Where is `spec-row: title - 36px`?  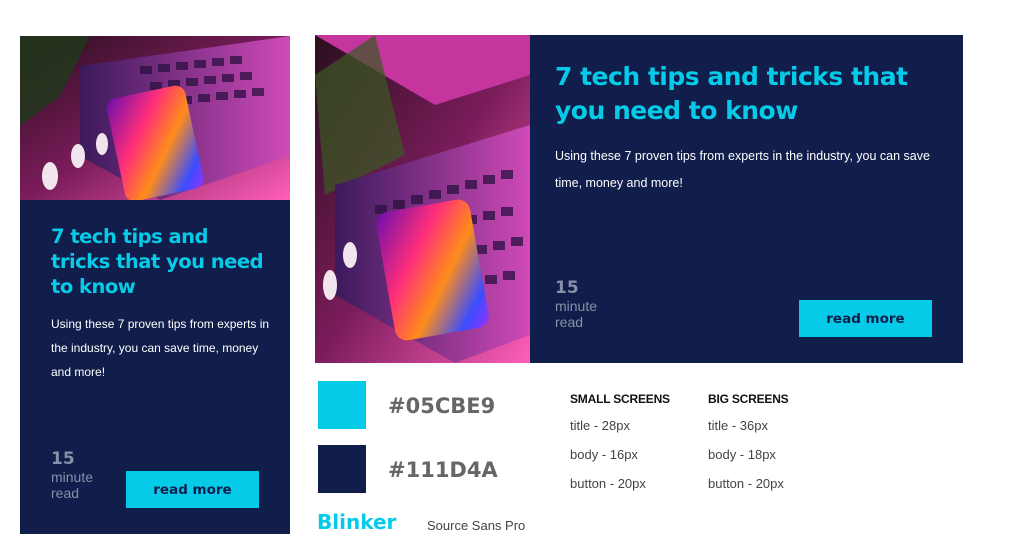 spec-row: title - 36px is located at coordinates (738, 425).